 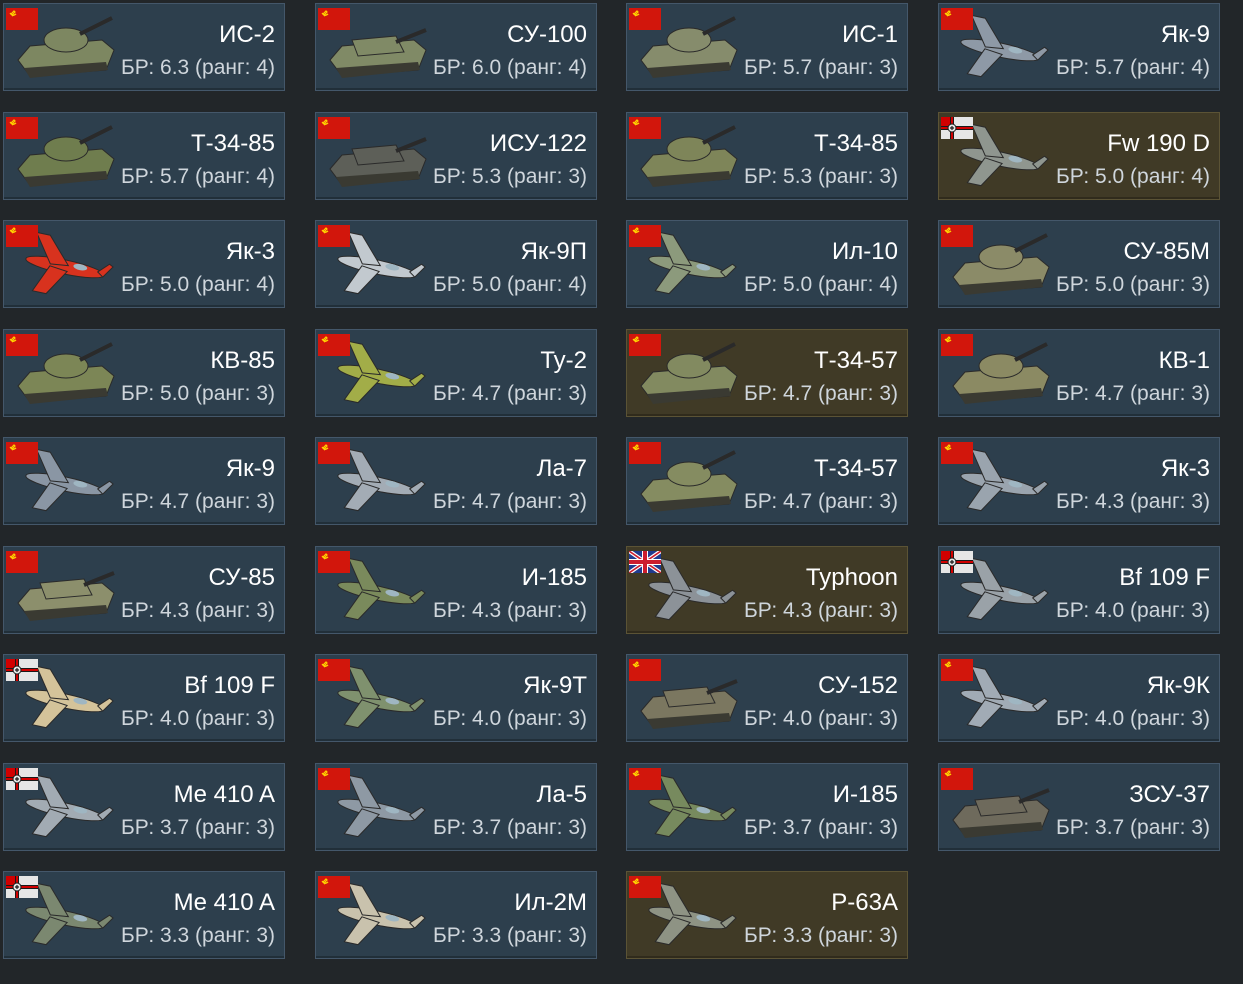 What do you see at coordinates (456, 590) in the screenshot?
I see `vehicle-card: И-185 БР: 4.3 (ранг: 3)` at bounding box center [456, 590].